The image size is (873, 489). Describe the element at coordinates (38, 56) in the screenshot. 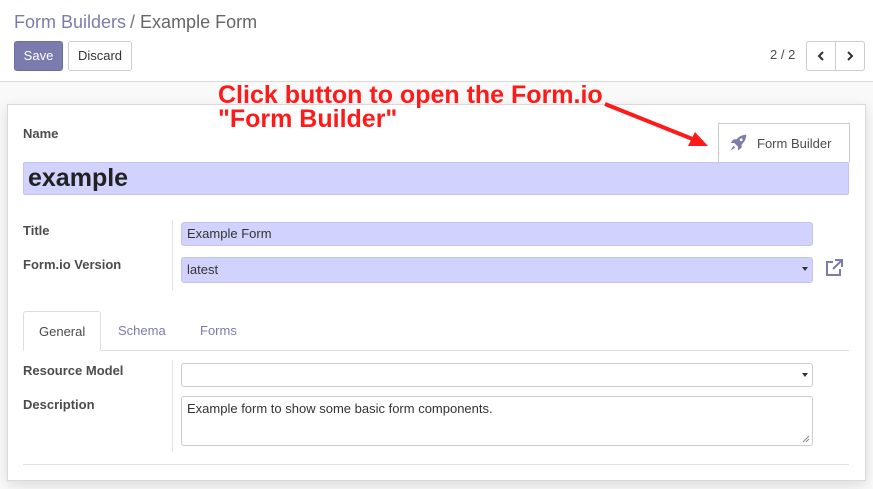

I see `save-button: Save` at that location.